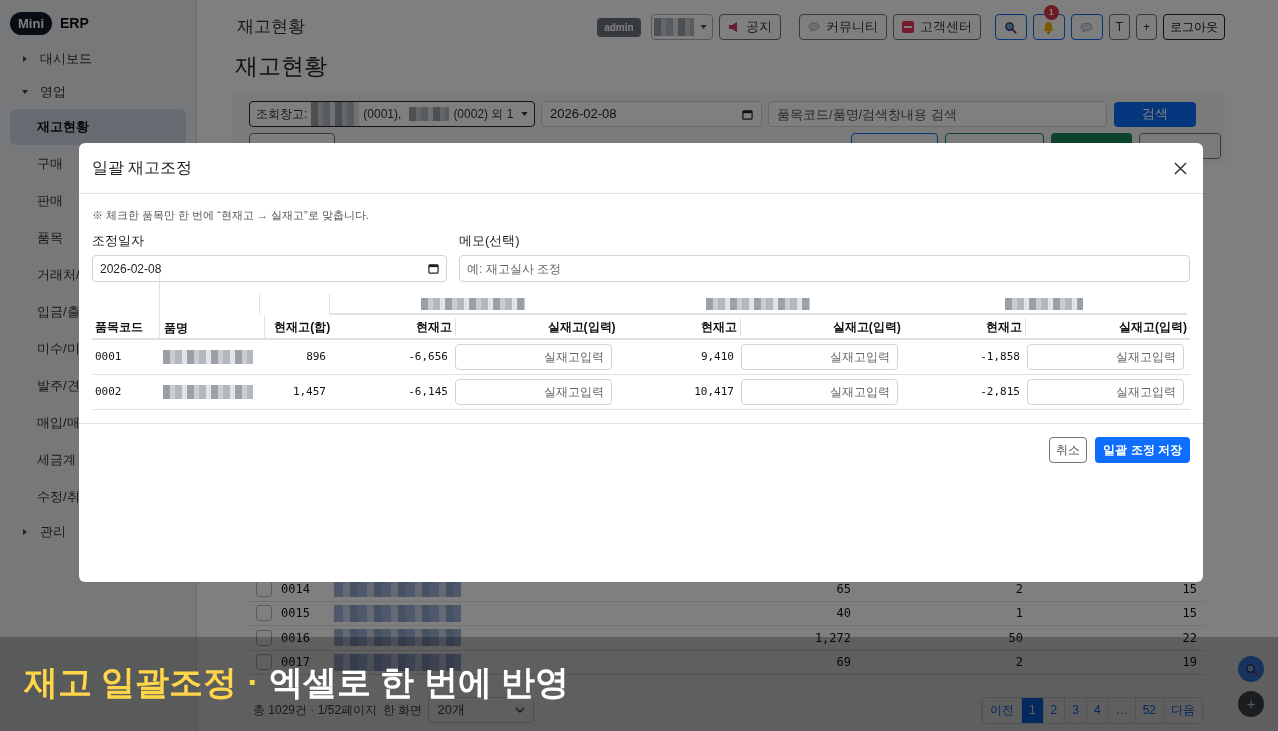  What do you see at coordinates (281, 66) in the screenshot?
I see `page-title: 재고현황` at bounding box center [281, 66].